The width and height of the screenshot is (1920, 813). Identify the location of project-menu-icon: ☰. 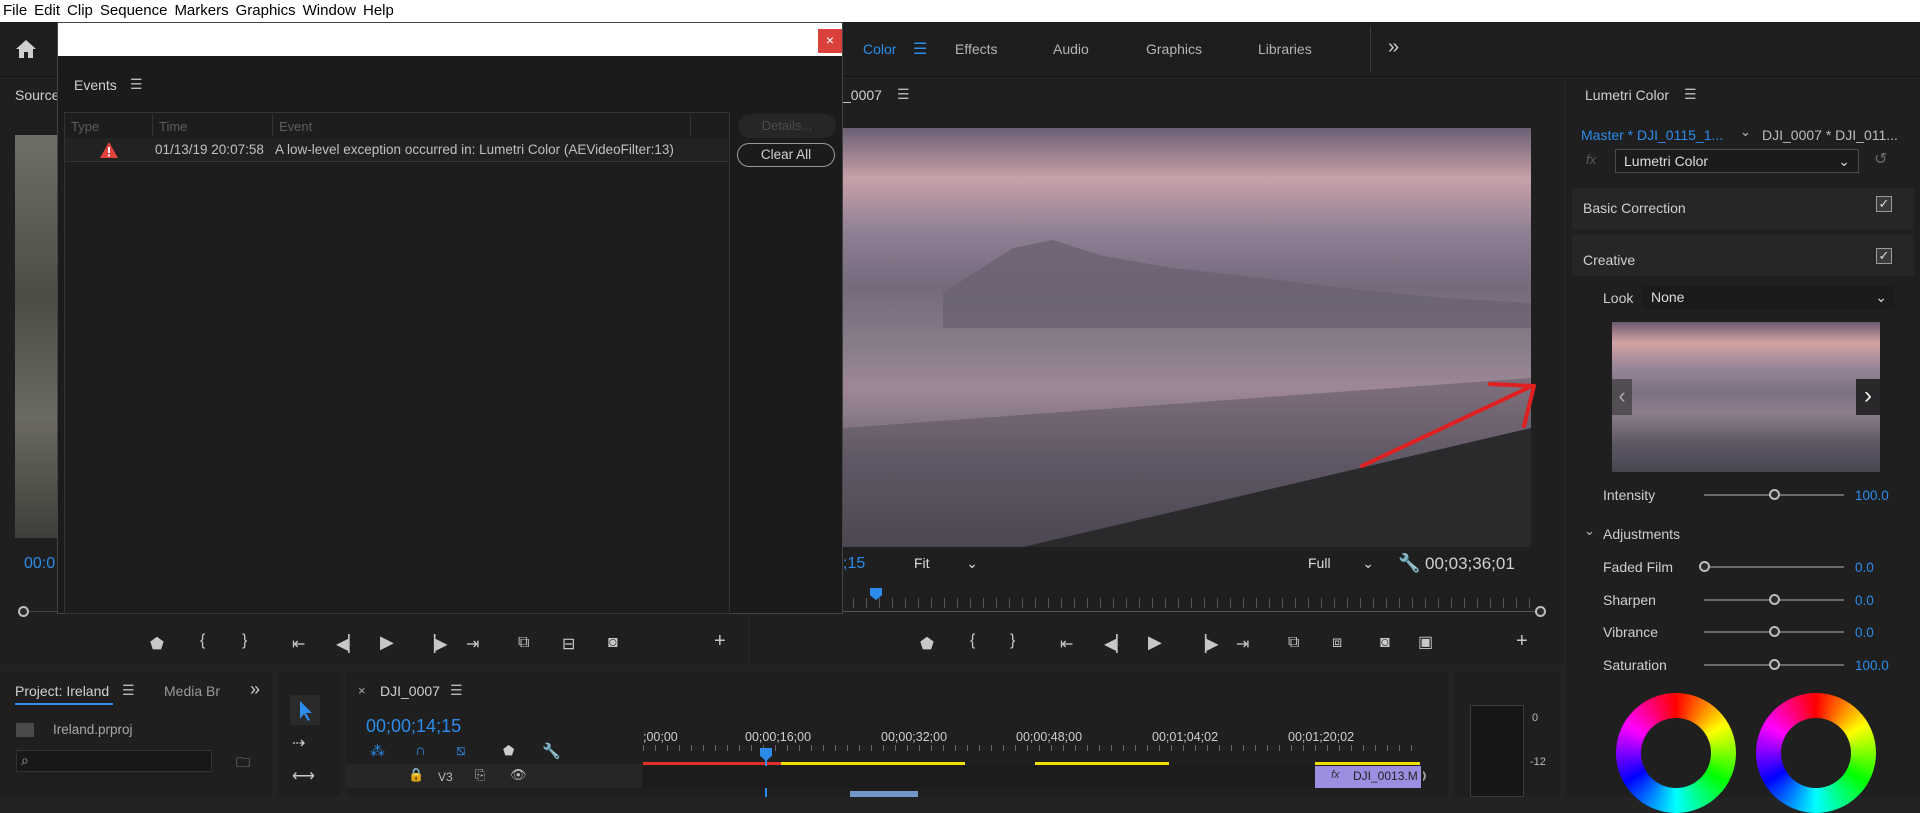
(128, 690).